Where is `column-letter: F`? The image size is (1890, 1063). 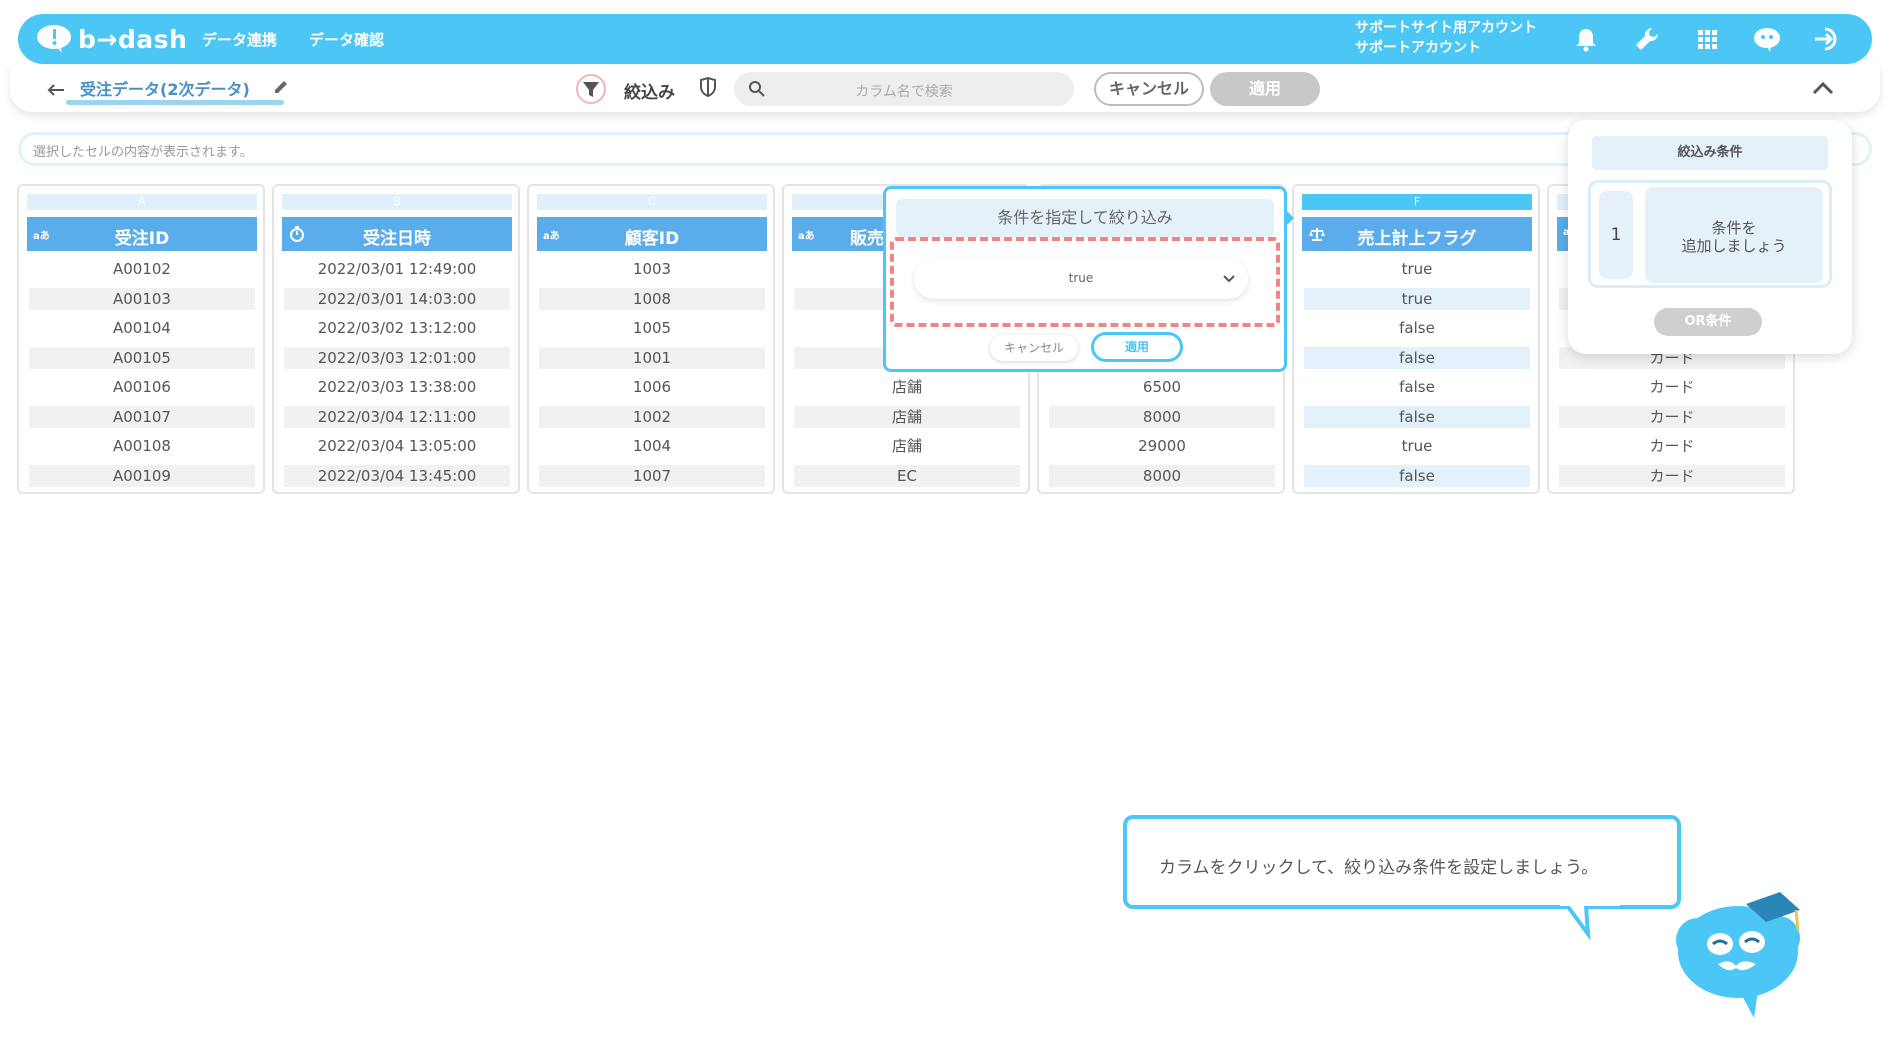
column-letter: F is located at coordinates (1417, 202).